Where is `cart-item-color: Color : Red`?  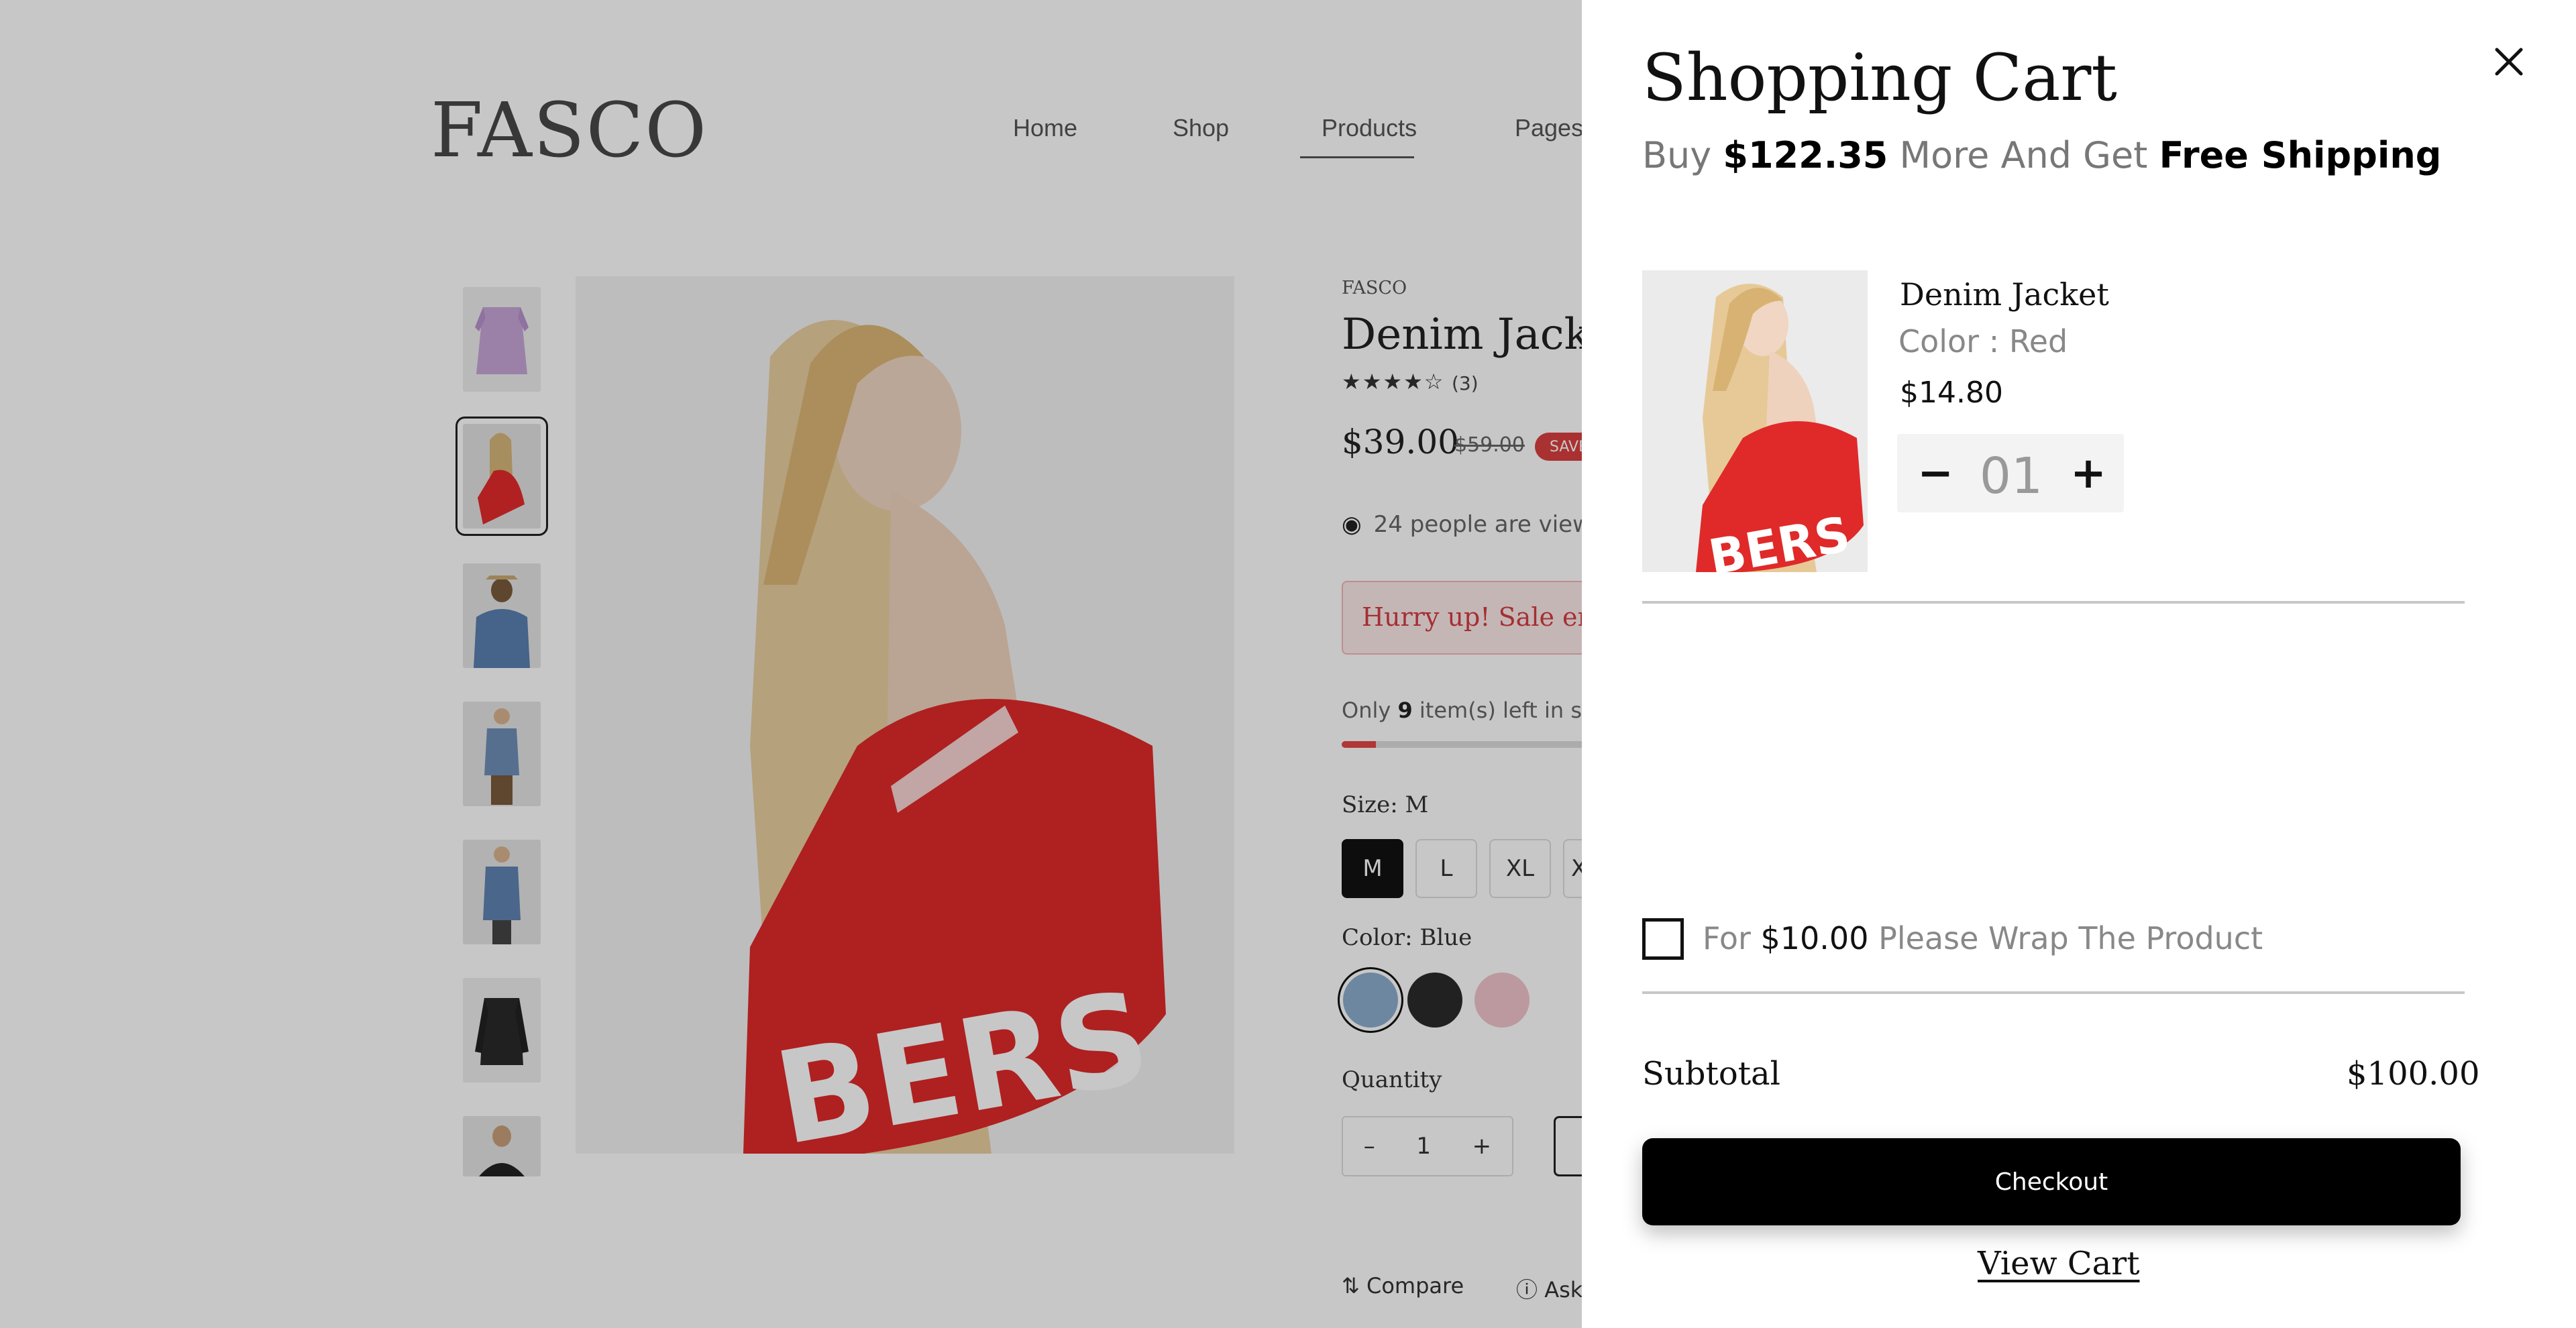 cart-item-color: Color : Red is located at coordinates (1983, 341).